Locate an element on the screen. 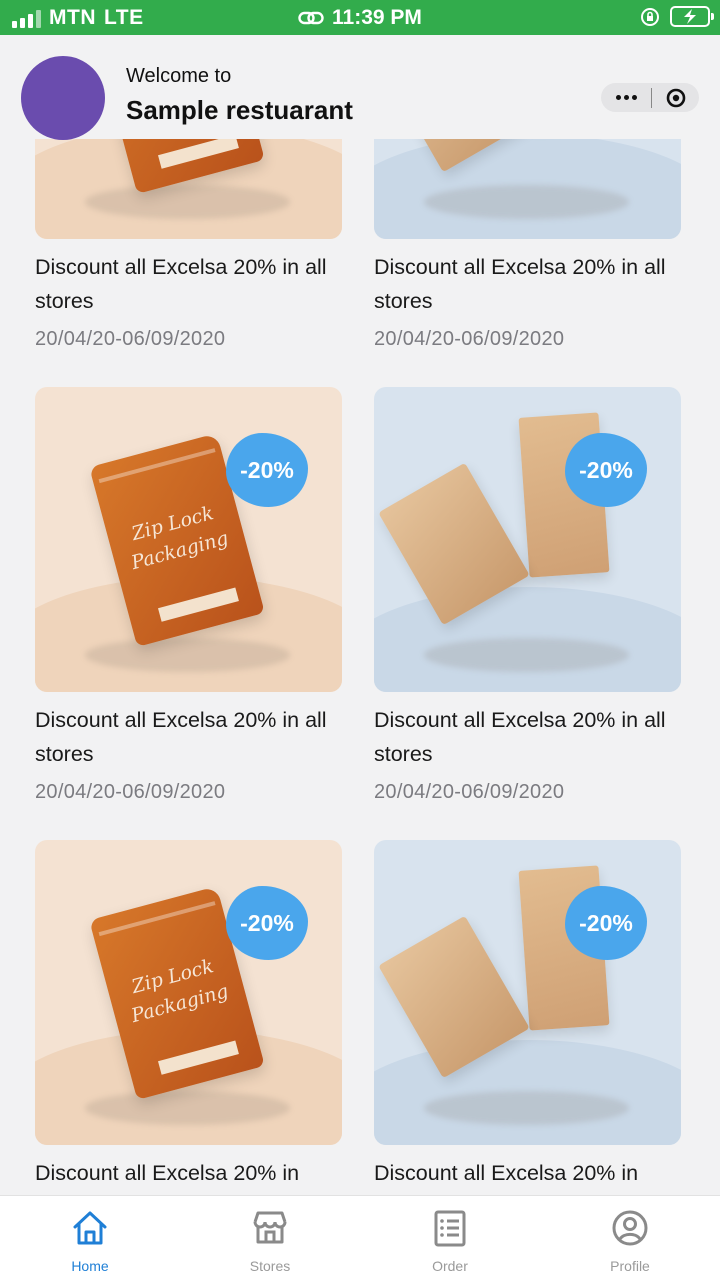 The image size is (720, 1280). status-left: MTN LTE is located at coordinates (78, 18).